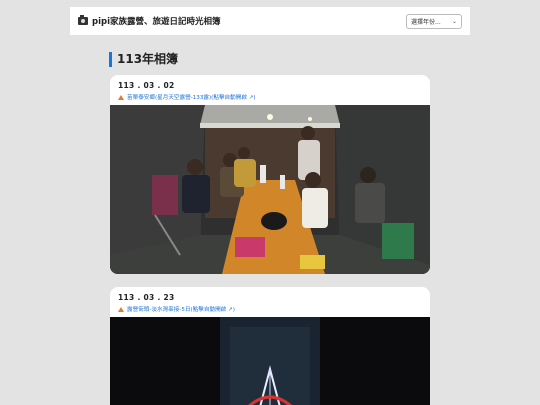 This screenshot has height=405, width=540. Describe the element at coordinates (146, 297) in the screenshot. I see `post-date: 113 . 03 . 23` at that location.